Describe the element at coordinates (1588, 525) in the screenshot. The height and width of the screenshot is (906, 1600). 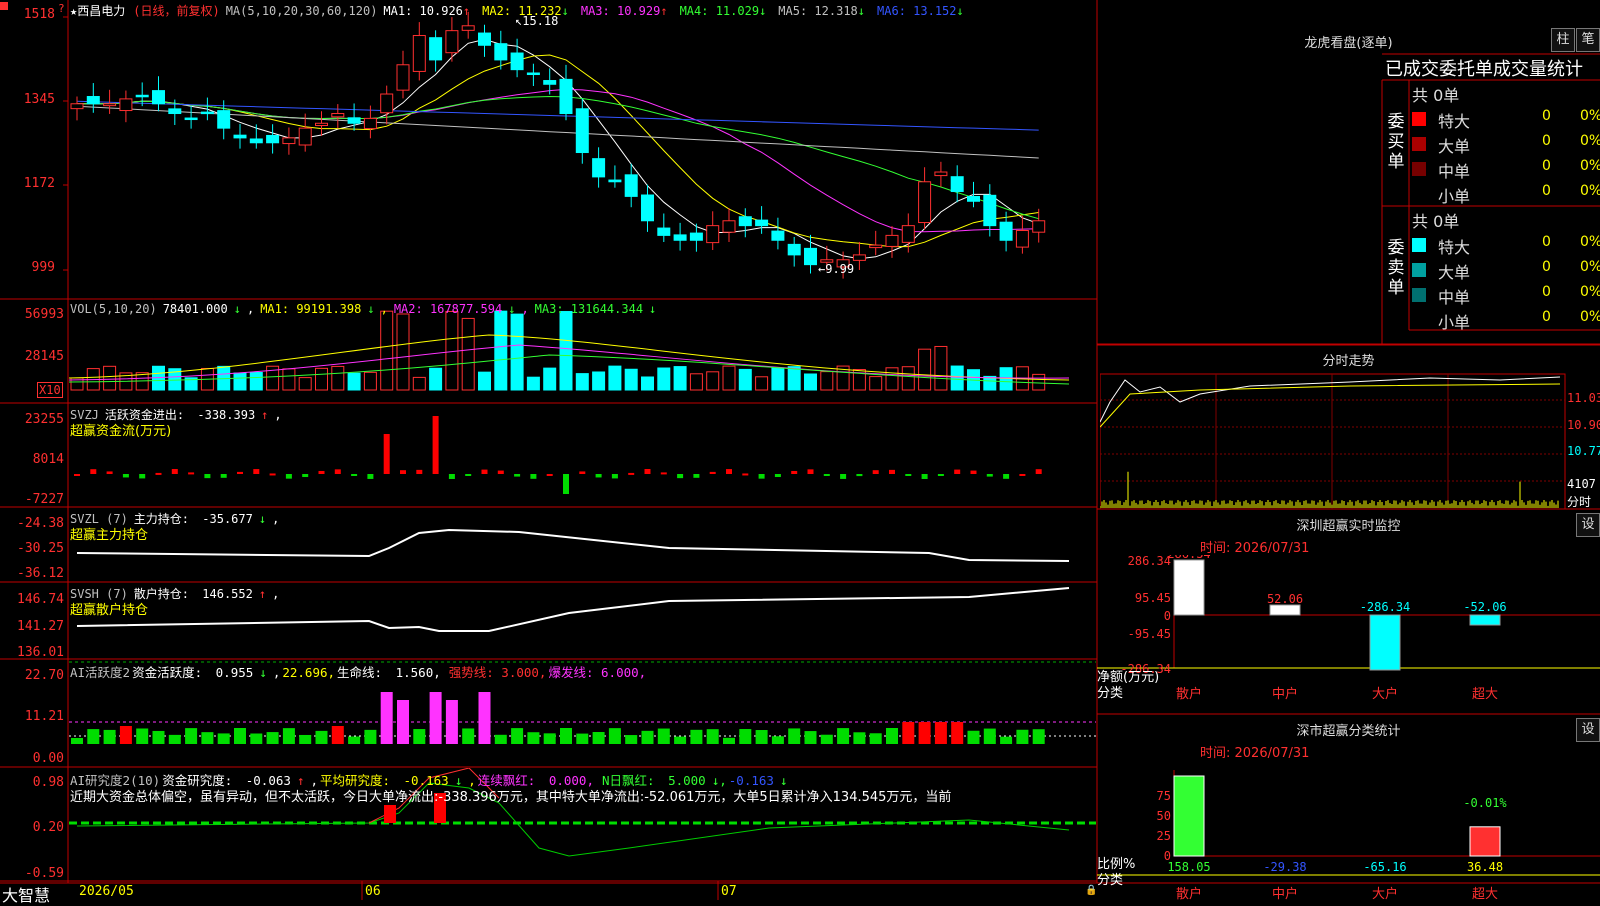
I see `sz-monitor-settings-button: 设` at that location.